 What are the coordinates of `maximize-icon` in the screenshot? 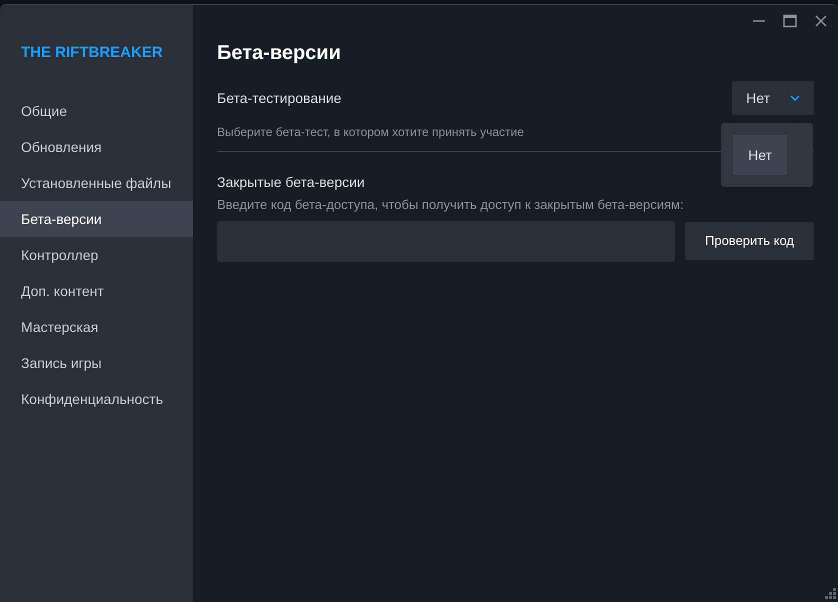 It's located at (790, 21).